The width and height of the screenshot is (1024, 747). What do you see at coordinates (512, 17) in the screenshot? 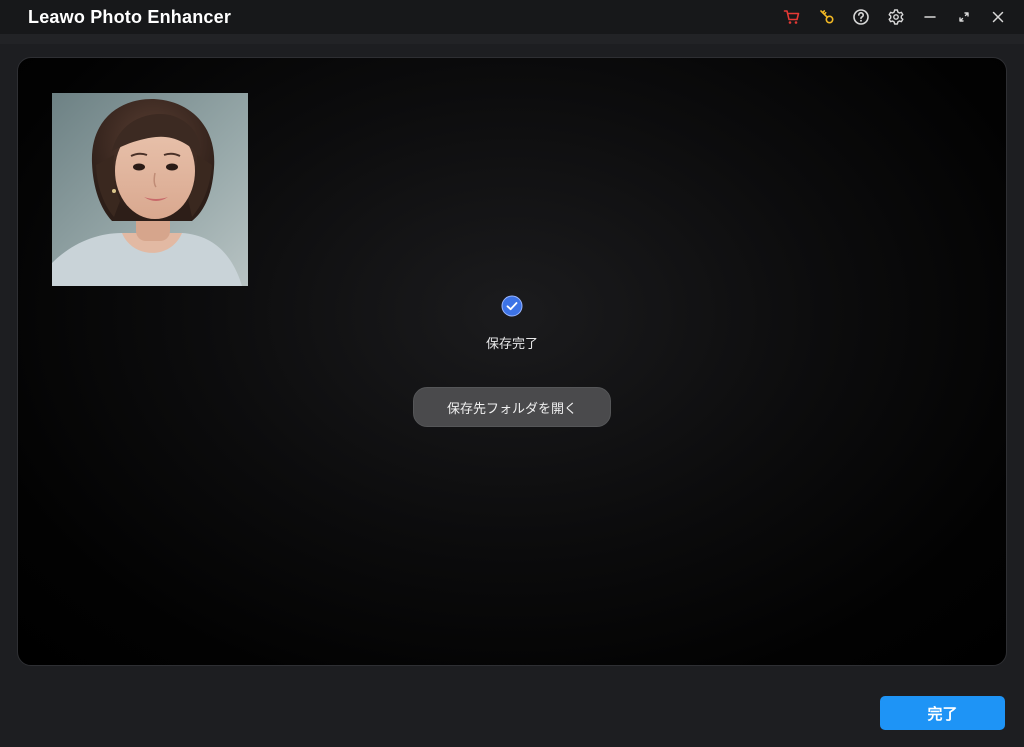
I see `title-bar: Leawo Photo Enhancer` at bounding box center [512, 17].